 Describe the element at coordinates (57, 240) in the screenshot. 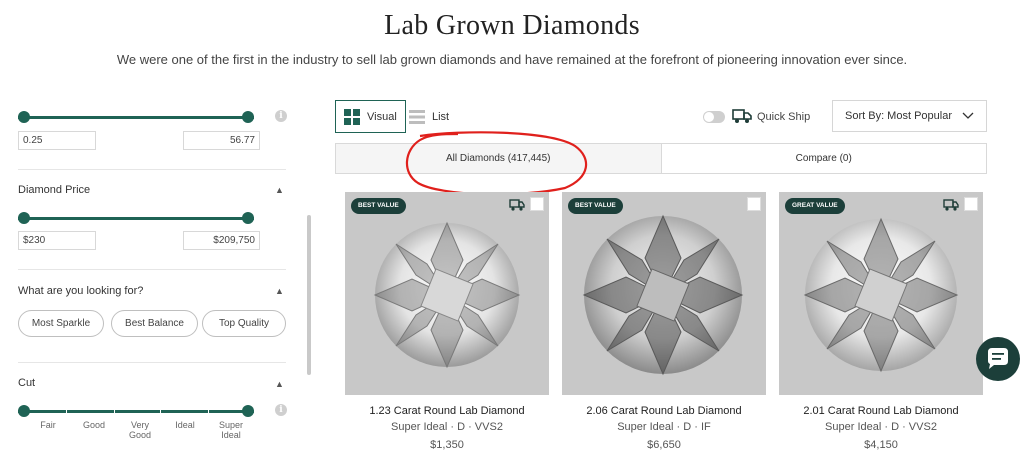

I see `price-min-input: $230` at that location.